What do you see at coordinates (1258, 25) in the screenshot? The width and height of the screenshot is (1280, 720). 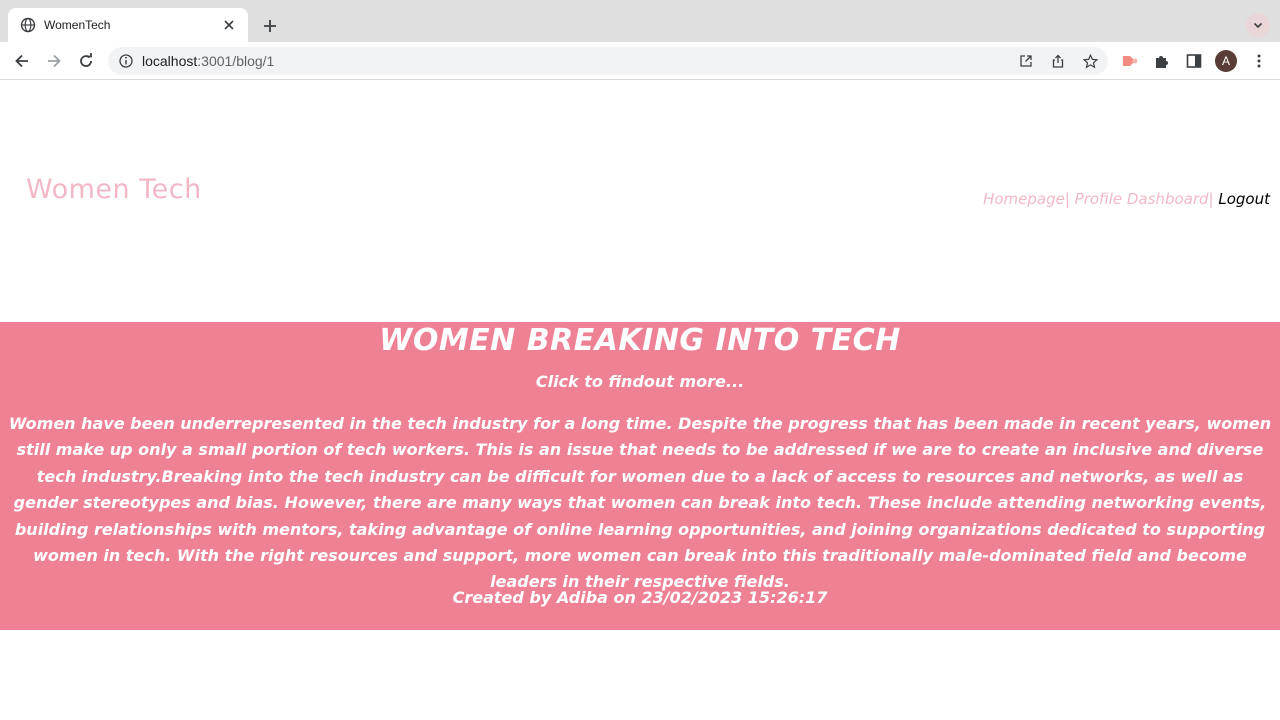 I see `chevron-down-icon` at bounding box center [1258, 25].